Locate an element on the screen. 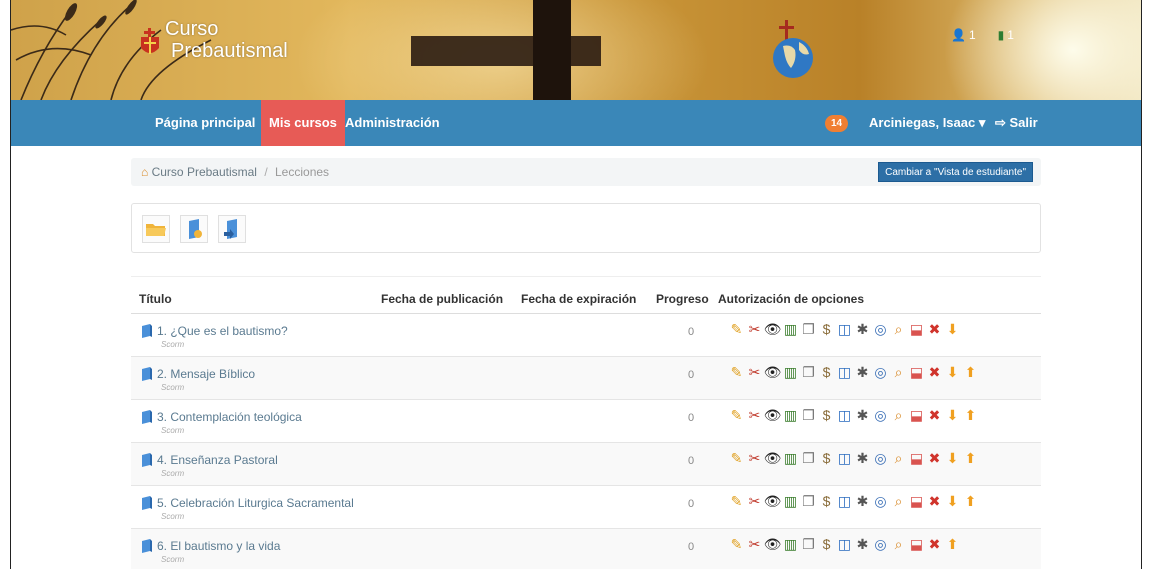 The image size is (1152, 569). lesson-link: 1. ¿Que es el bautismo? is located at coordinates (214, 331).